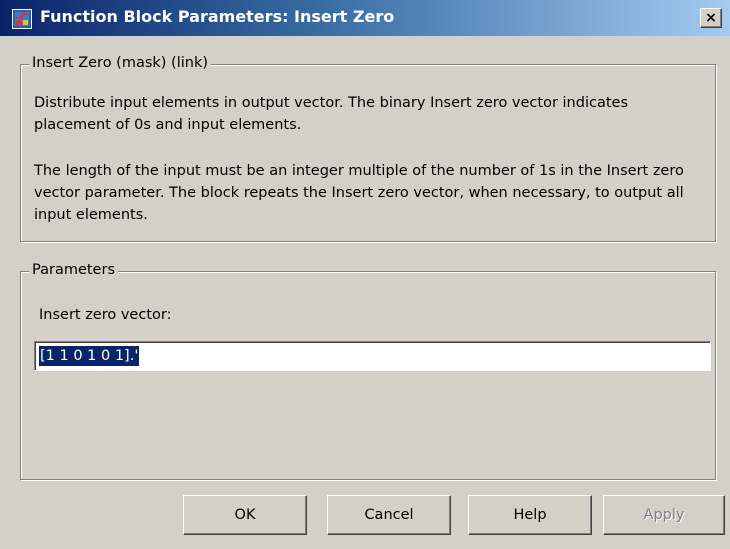 The width and height of the screenshot is (730, 549). I want to click on block-description-legend: Insert Zero (mask) (link), so click(120, 63).